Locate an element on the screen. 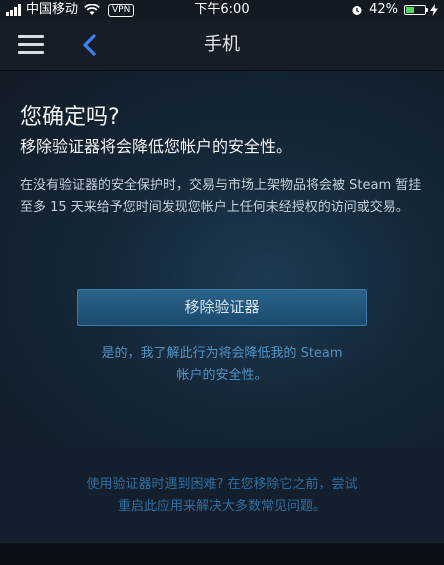  confirm-heading: 您确定吗? is located at coordinates (70, 117).